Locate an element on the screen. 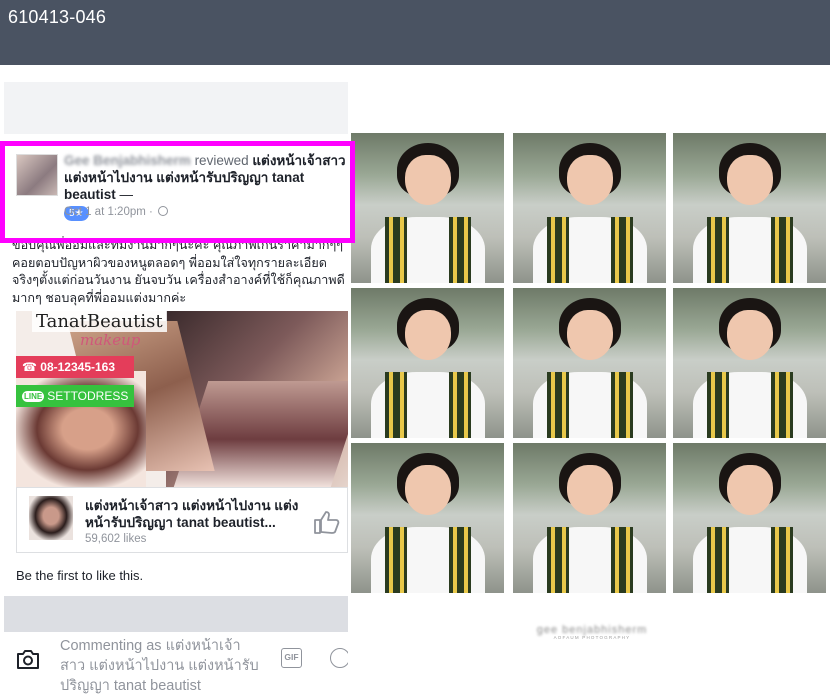 The height and width of the screenshot is (700, 830). brand-logo-subtext: makeup is located at coordinates (110, 340).